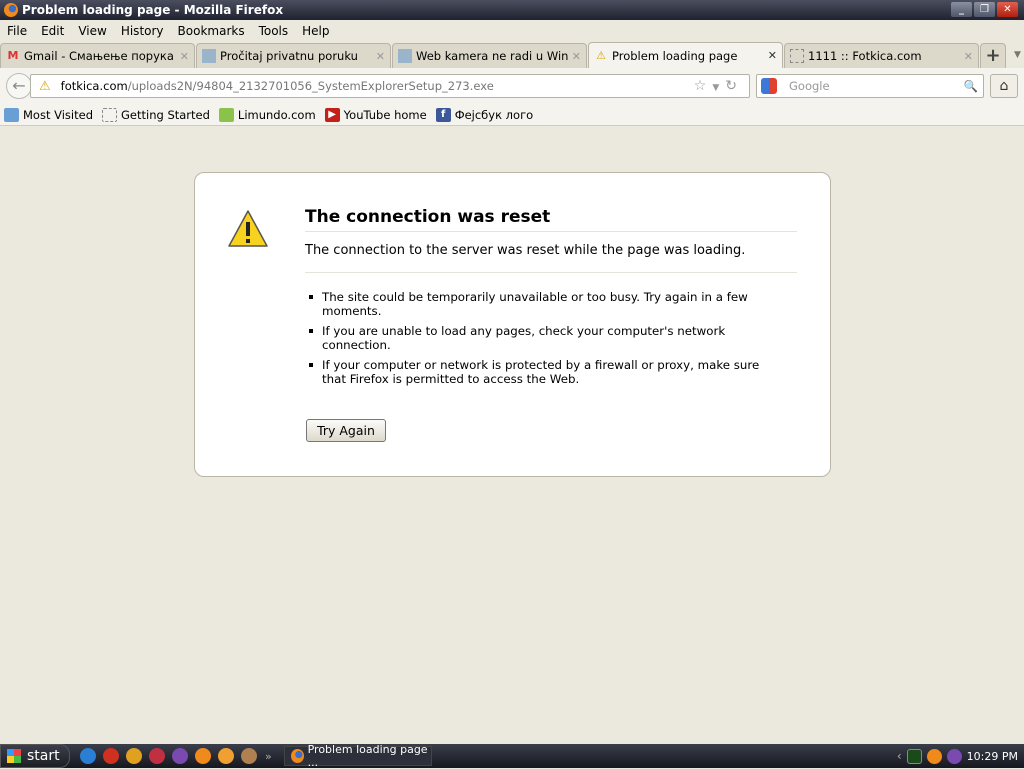 This screenshot has height=769, width=1024. Describe the element at coordinates (226, 114) in the screenshot. I see `limundo-icon` at that location.